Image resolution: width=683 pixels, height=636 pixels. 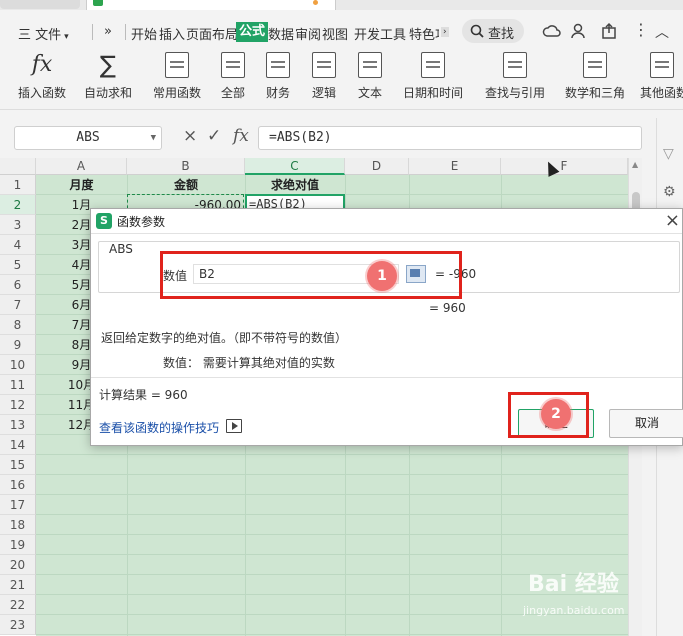 What do you see at coordinates (107, 93) in the screenshot?
I see `autosum-label: 自动求和` at bounding box center [107, 93].